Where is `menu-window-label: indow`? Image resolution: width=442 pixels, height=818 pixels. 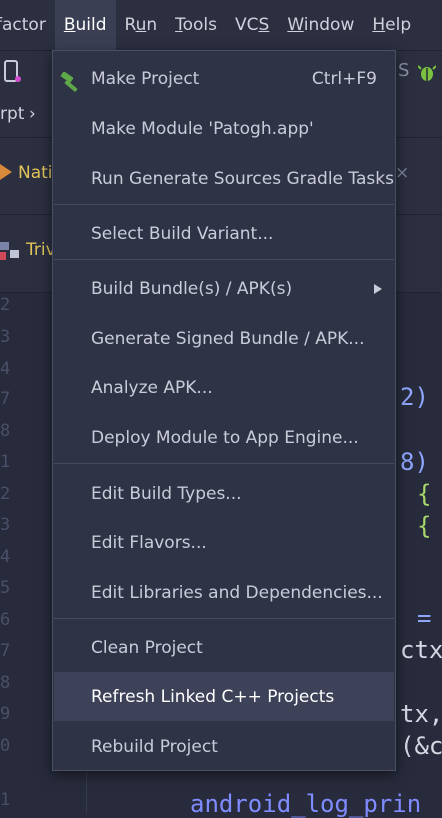
menu-window-label: indow is located at coordinates (329, 25).